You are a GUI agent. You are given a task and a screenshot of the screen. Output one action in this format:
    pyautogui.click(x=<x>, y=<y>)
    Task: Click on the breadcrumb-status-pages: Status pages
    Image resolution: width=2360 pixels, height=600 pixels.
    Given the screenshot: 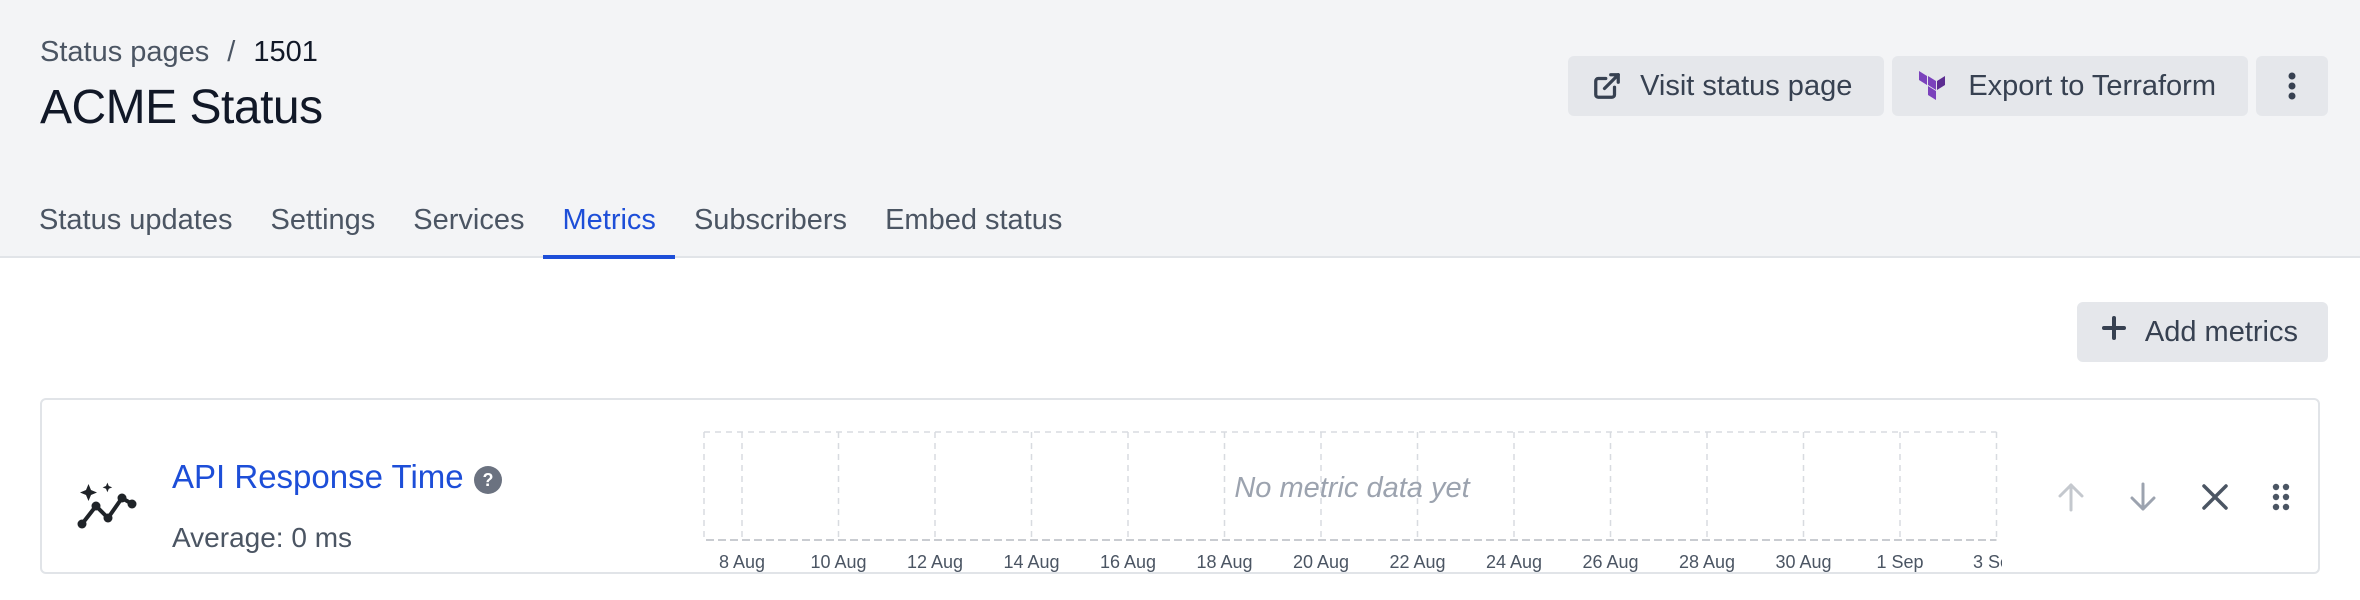 What is the action you would take?
    pyautogui.click(x=124, y=52)
    